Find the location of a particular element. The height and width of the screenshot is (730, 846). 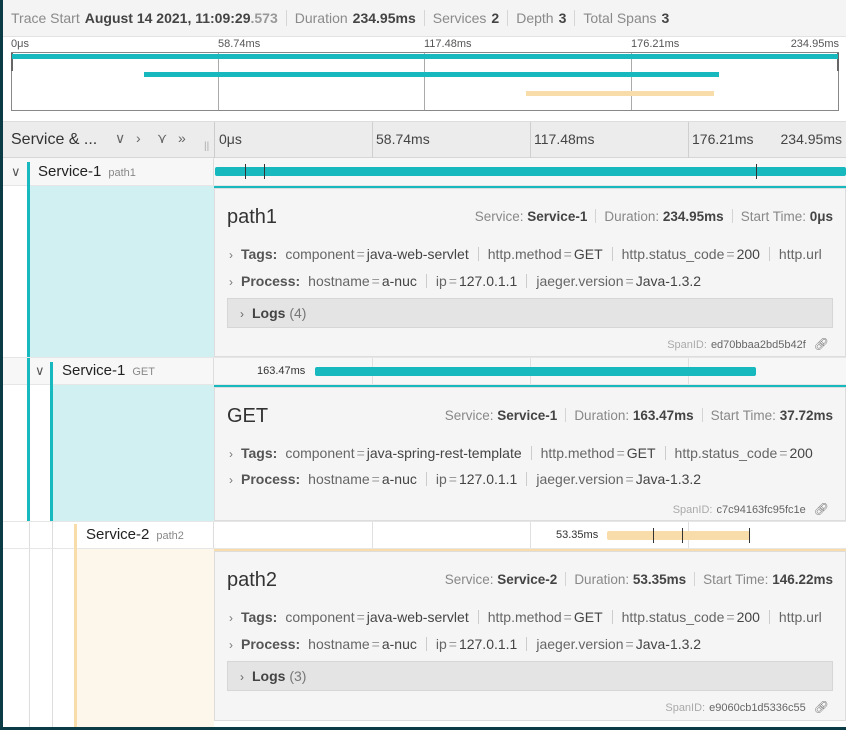

trace-minimap: 0μs 58.74ms 117.48ms 176.21ms 234.95ms is located at coordinates (425, 75).